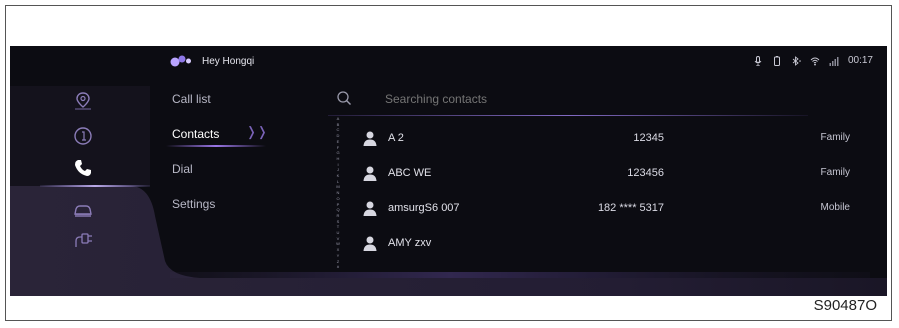 The height and width of the screenshot is (328, 899). Describe the element at coordinates (610, 244) in the screenshot. I see `contact-row: AMY zxv` at that location.